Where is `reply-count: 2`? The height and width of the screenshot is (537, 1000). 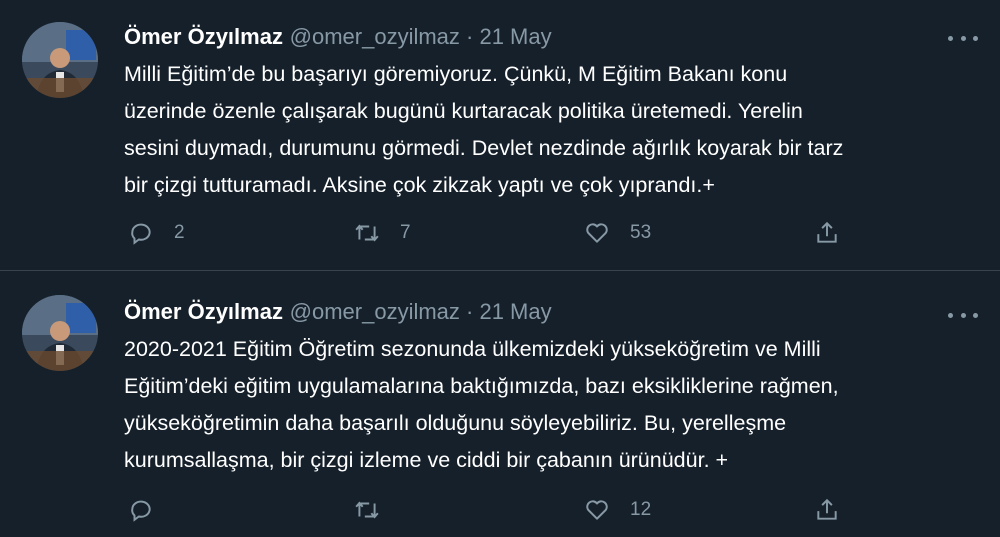
reply-count: 2 is located at coordinates (179, 232).